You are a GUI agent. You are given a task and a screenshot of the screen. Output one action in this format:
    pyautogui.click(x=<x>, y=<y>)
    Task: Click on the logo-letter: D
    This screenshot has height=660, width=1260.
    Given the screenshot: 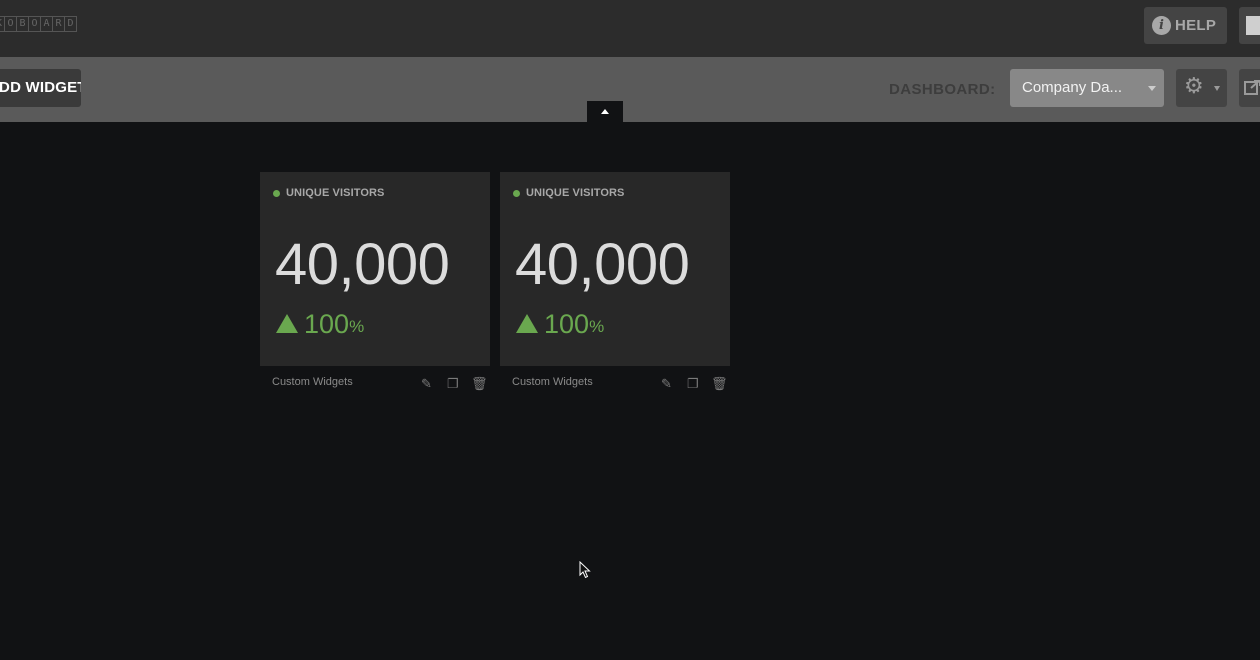 What is the action you would take?
    pyautogui.click(x=70, y=24)
    